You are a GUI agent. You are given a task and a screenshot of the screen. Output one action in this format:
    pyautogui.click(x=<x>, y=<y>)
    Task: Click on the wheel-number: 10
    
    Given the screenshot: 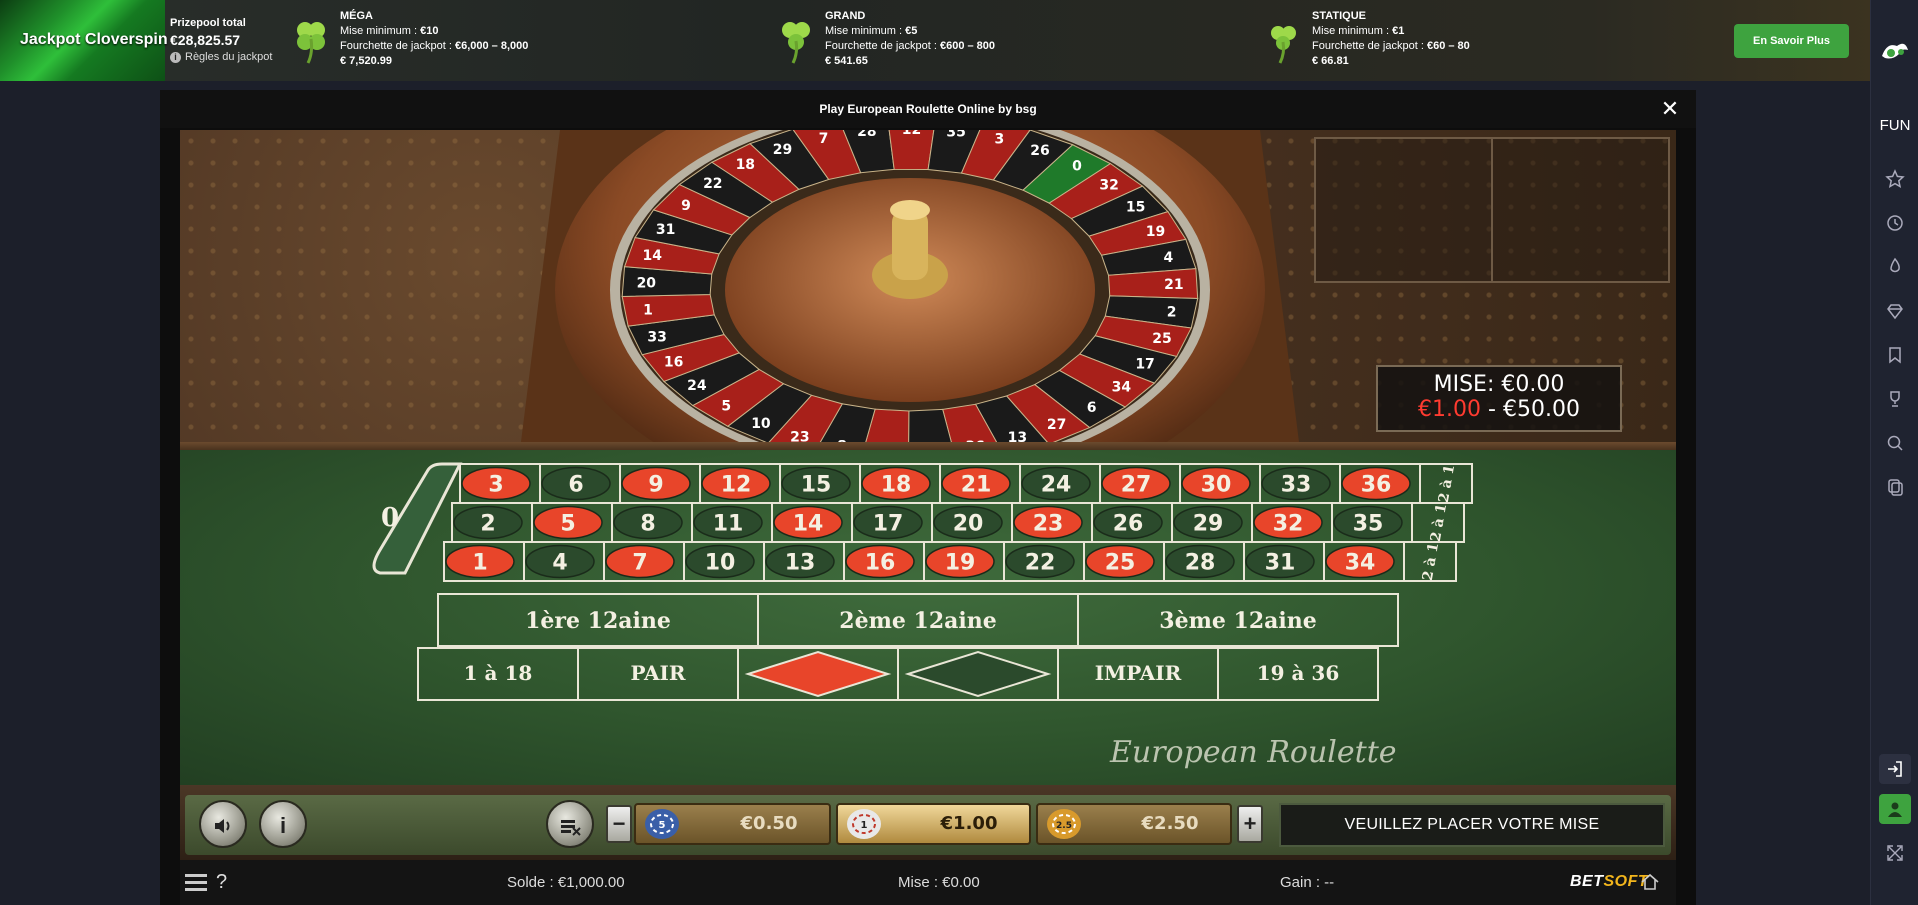 What is the action you would take?
    pyautogui.click(x=761, y=424)
    